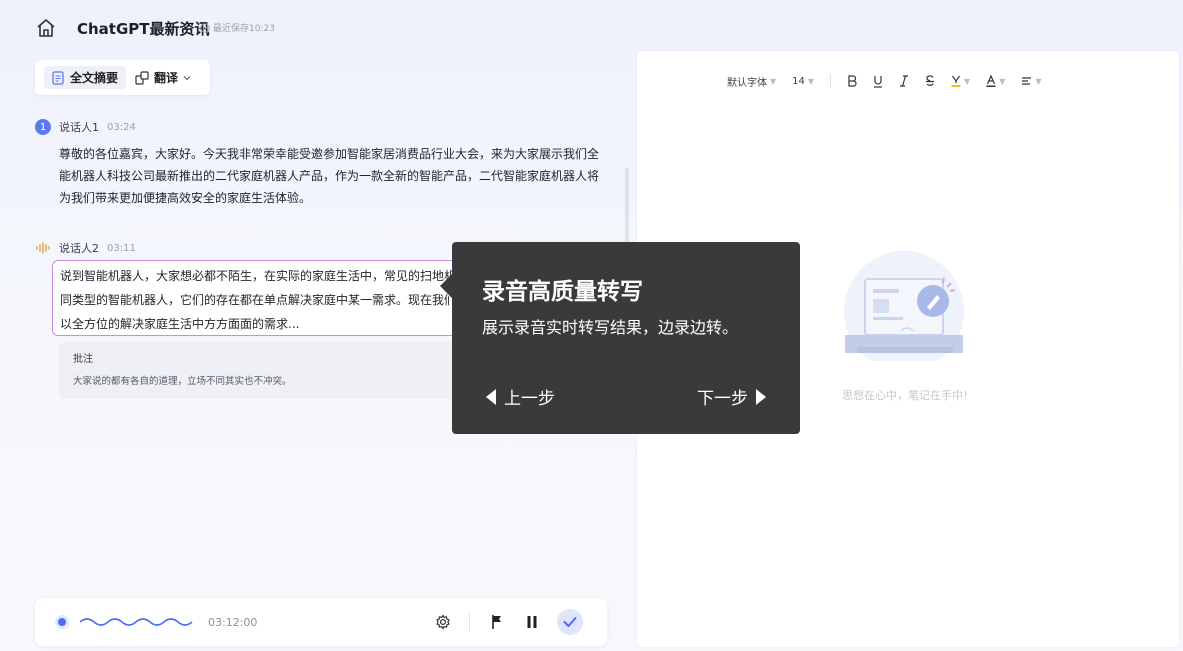 The height and width of the screenshot is (651, 1183). I want to click on next-step-button: 下一步, so click(731, 396).